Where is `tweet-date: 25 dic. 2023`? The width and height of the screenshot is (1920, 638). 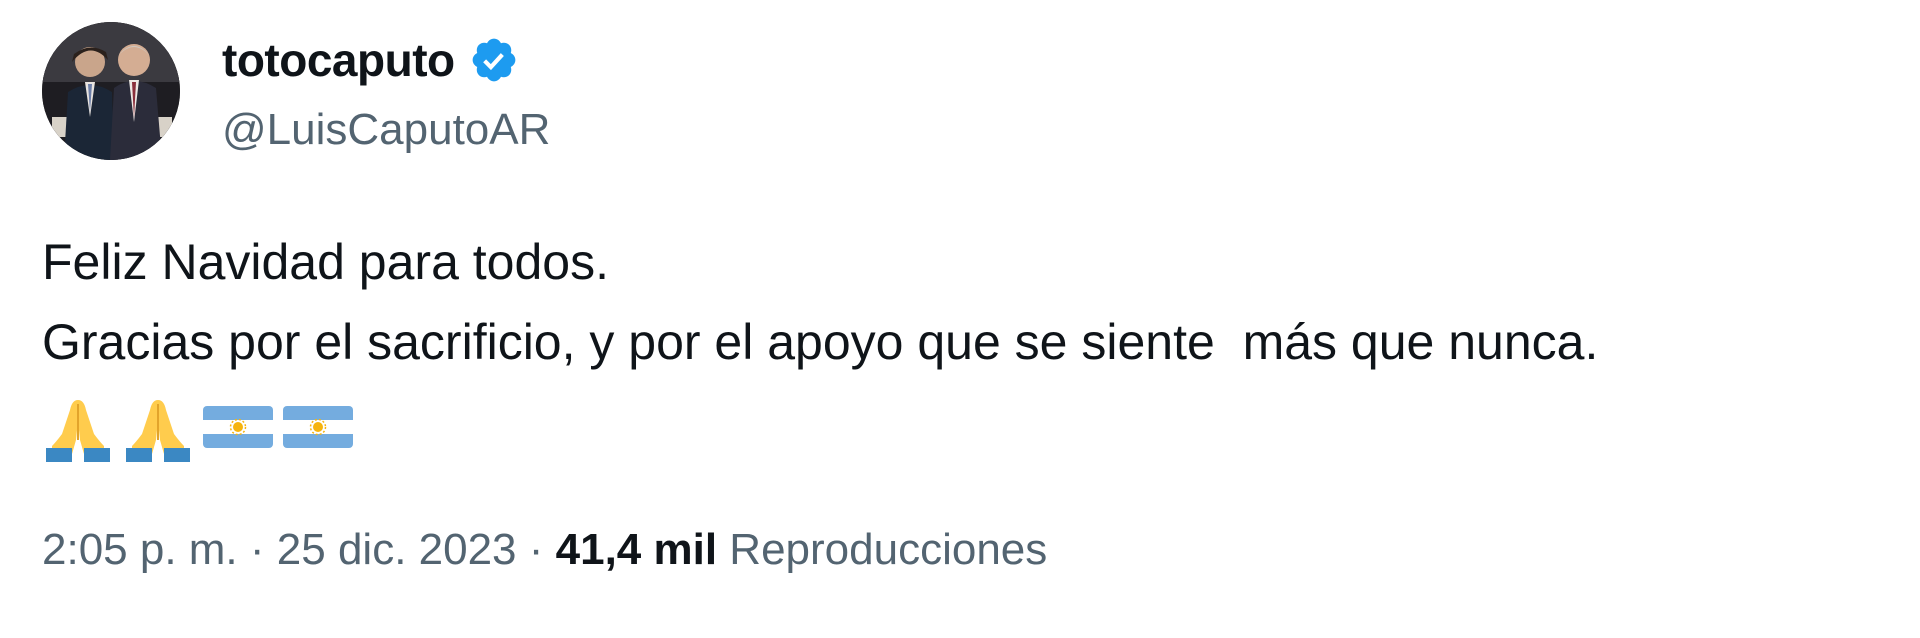 tweet-date: 25 dic. 2023 is located at coordinates (397, 549).